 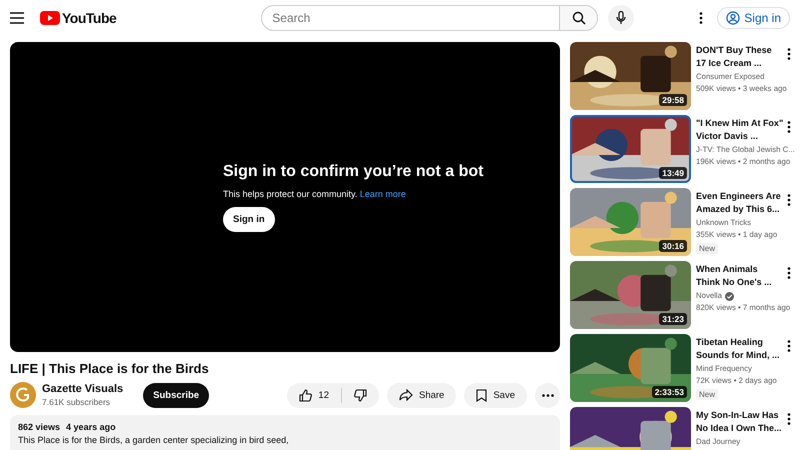 I want to click on microphone-button, so click(x=621, y=17).